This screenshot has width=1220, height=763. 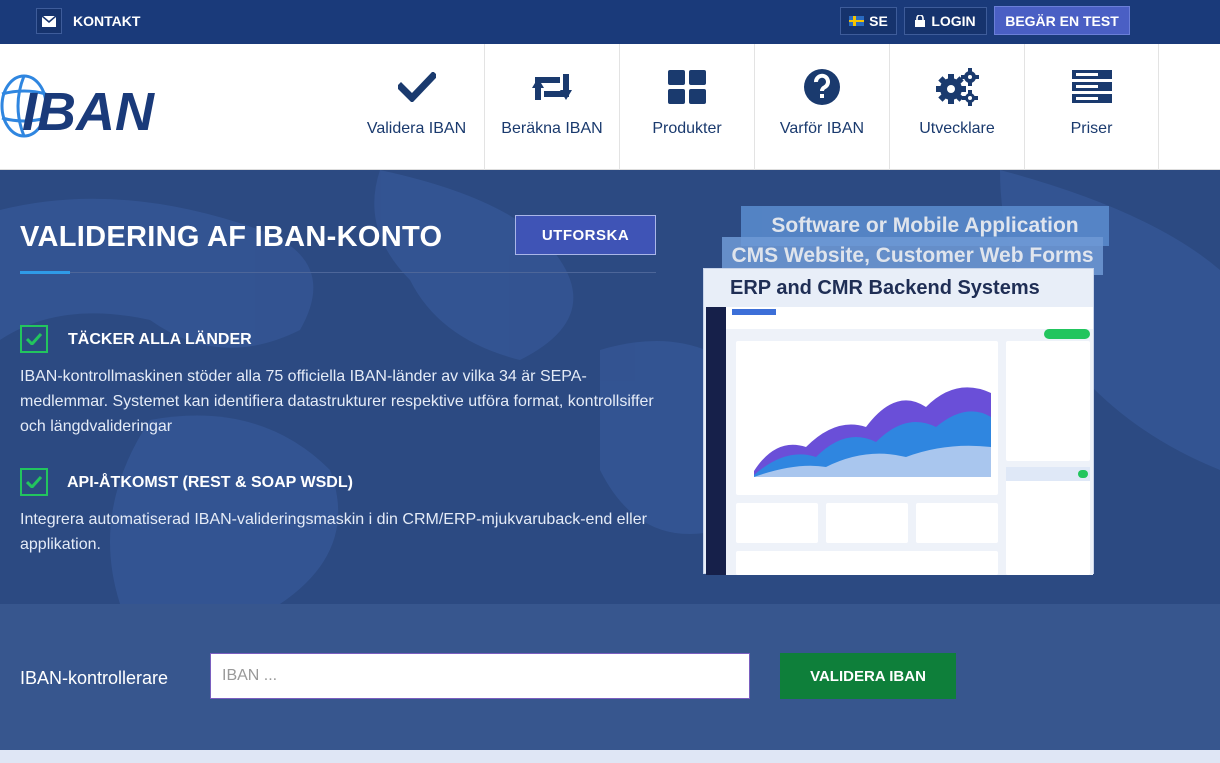 I want to click on top-bar: KONTAKT SE LOGIN BEGÄR EN TEST, so click(x=610, y=22).